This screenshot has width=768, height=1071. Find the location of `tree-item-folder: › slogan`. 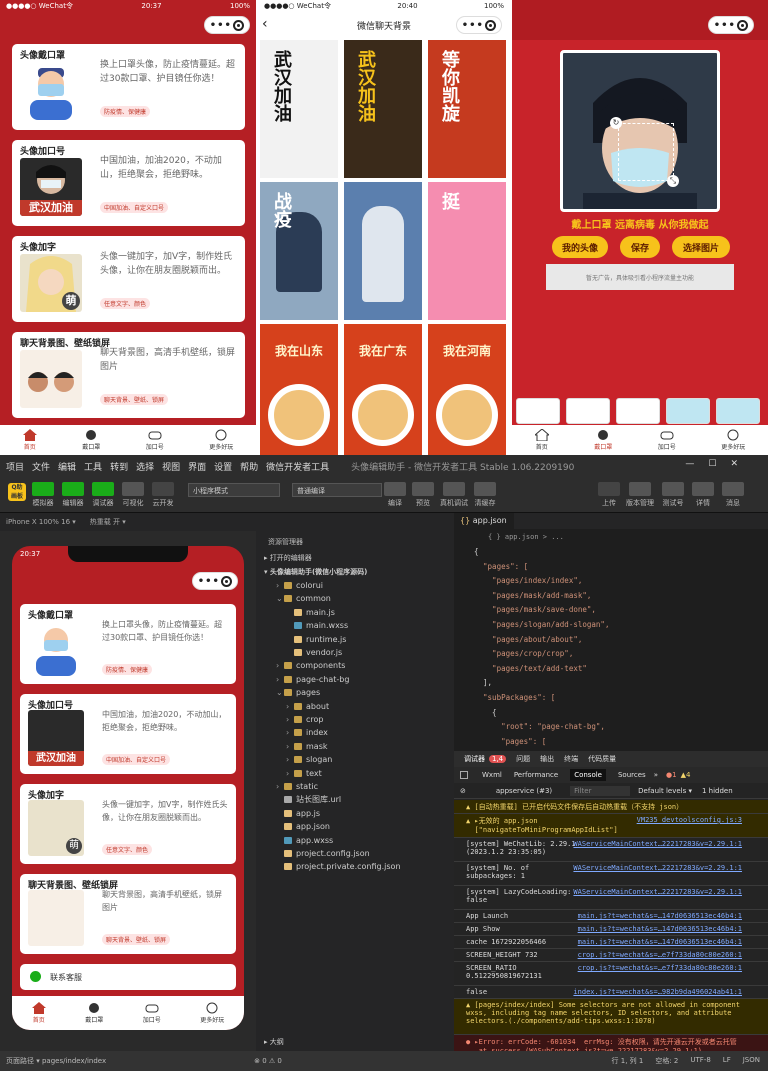

tree-item-folder: › slogan is located at coordinates (356, 759).